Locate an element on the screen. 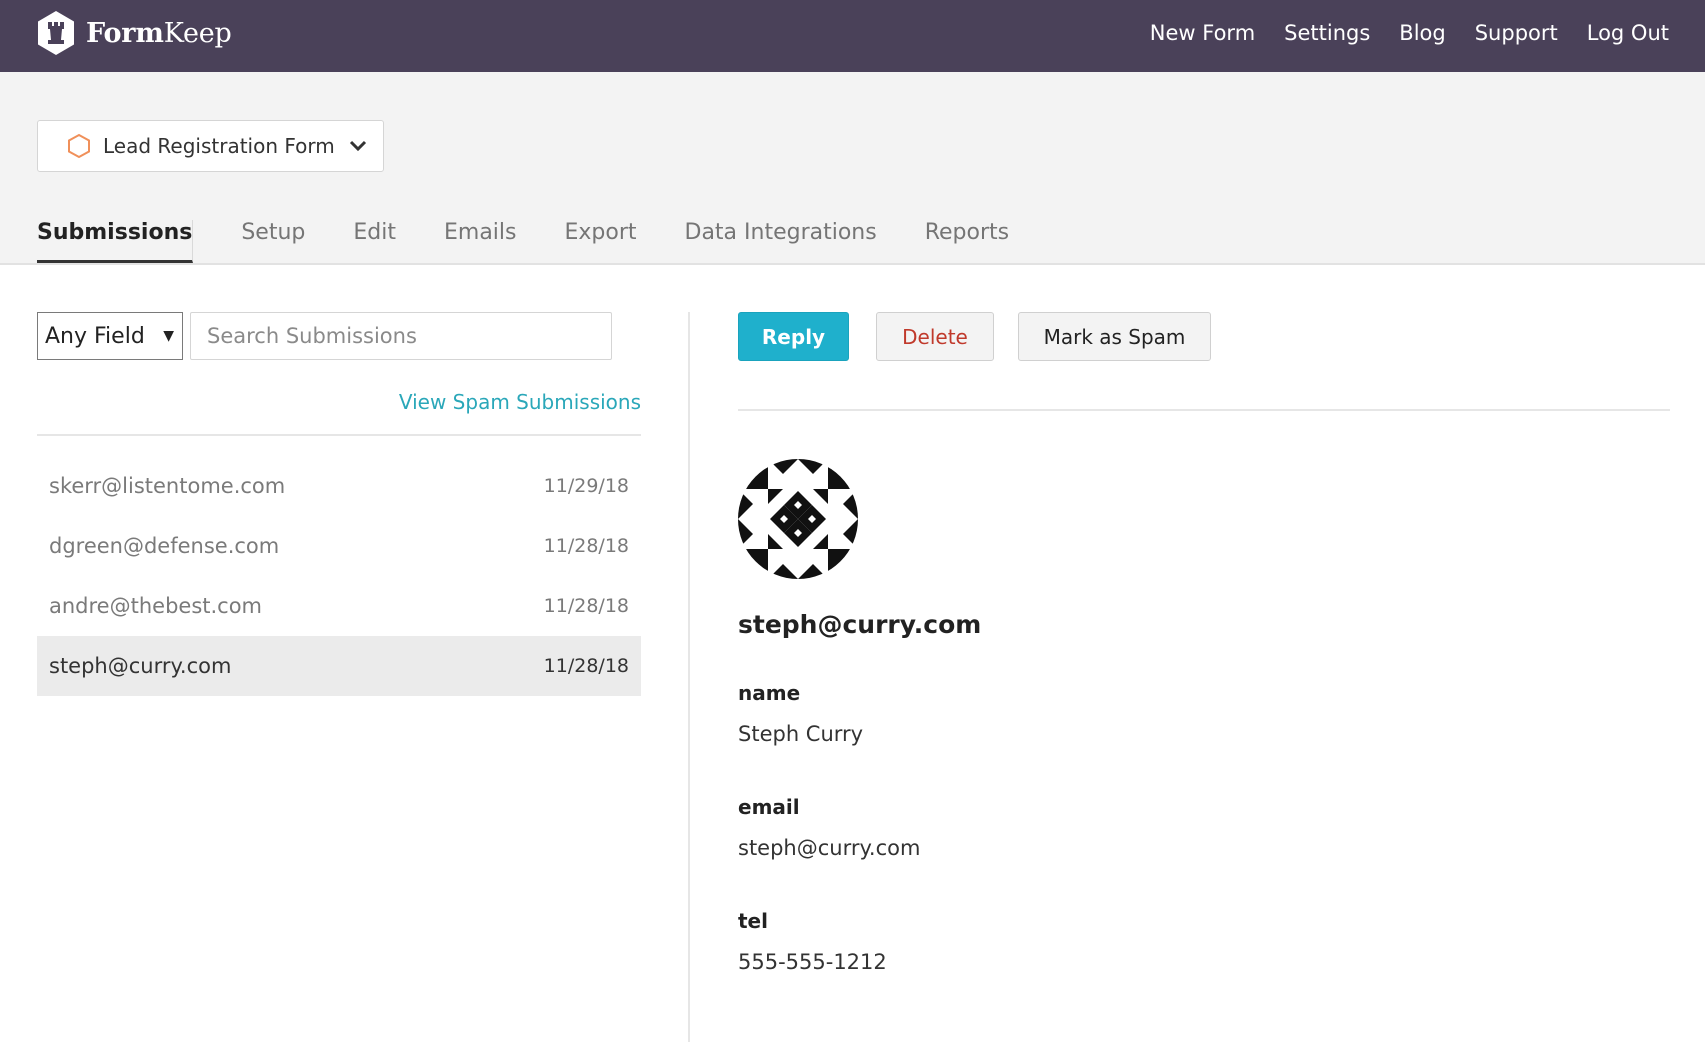  column-divider is located at coordinates (689, 677).